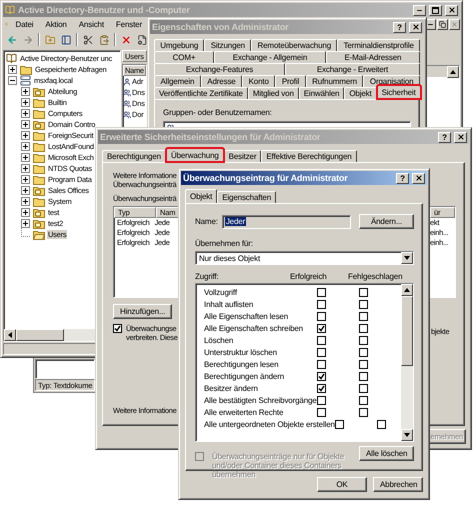  I want to click on window-title: Erweiterte Sicherheitseinstellungen für Administrator, so click(211, 137).